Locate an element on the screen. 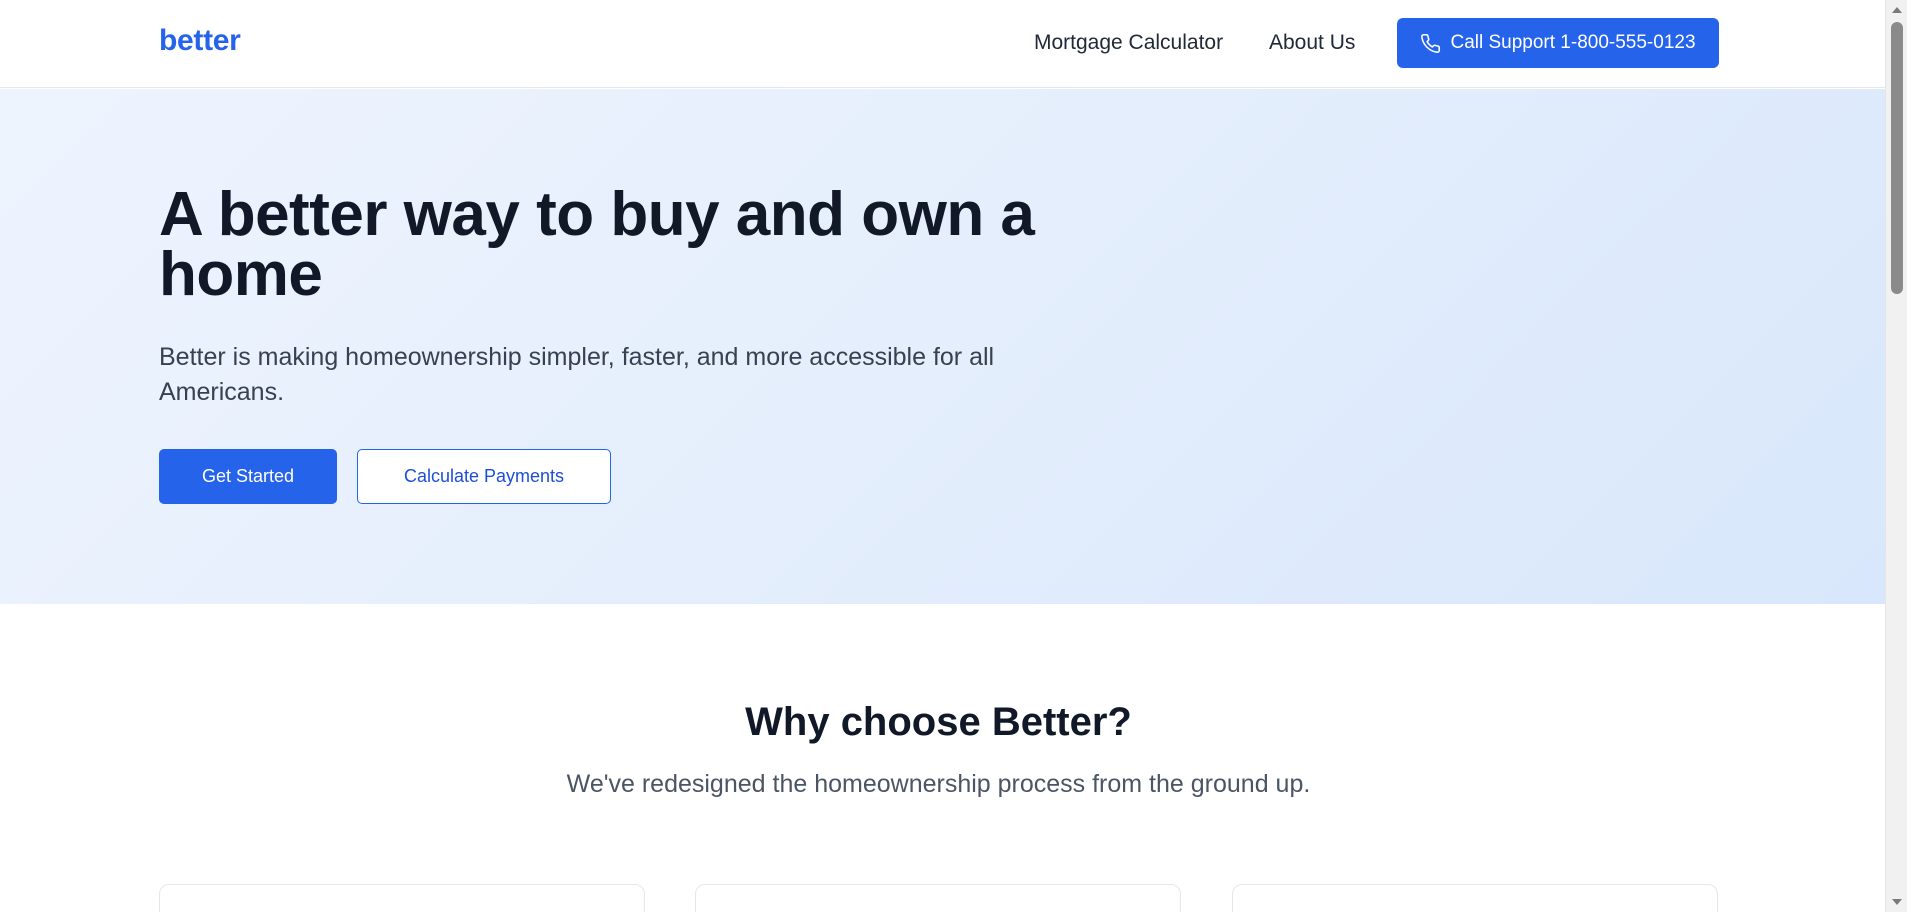 This screenshot has width=1907, height=912. nav-about-us: About Us is located at coordinates (1312, 43).